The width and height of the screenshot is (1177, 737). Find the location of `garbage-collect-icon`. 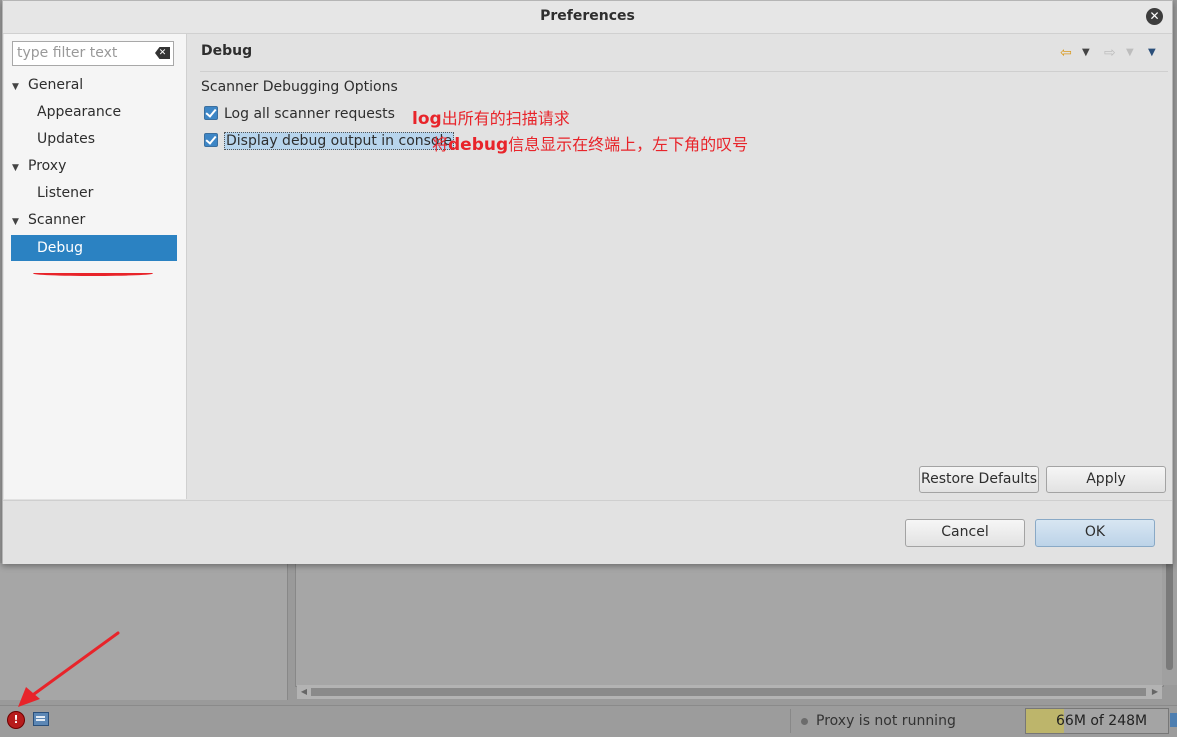

garbage-collect-icon is located at coordinates (1173, 720).